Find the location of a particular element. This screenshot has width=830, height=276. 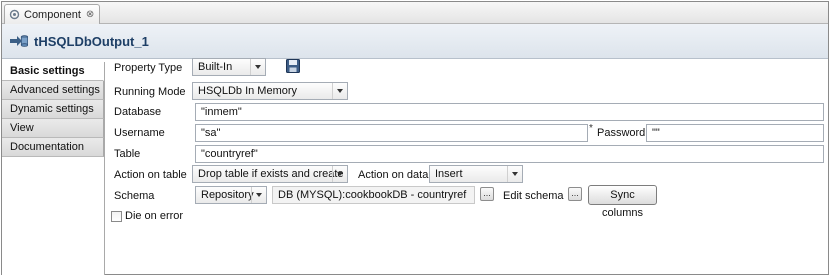

action-on-data-label: Action on data is located at coordinates (393, 175).